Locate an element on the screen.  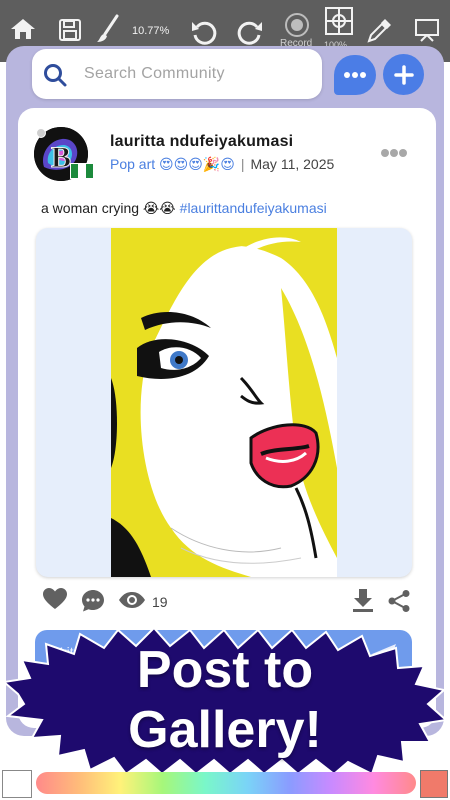
brush-icon is located at coordinates (108, 29).